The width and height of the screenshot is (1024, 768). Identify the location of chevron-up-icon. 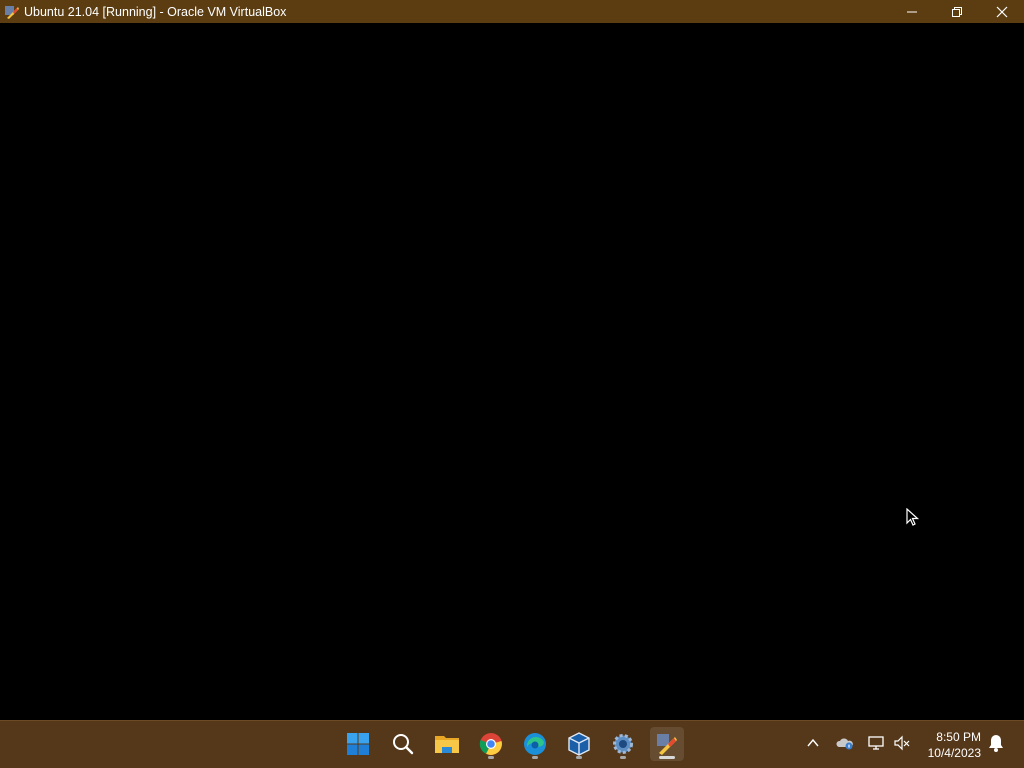
(813, 742).